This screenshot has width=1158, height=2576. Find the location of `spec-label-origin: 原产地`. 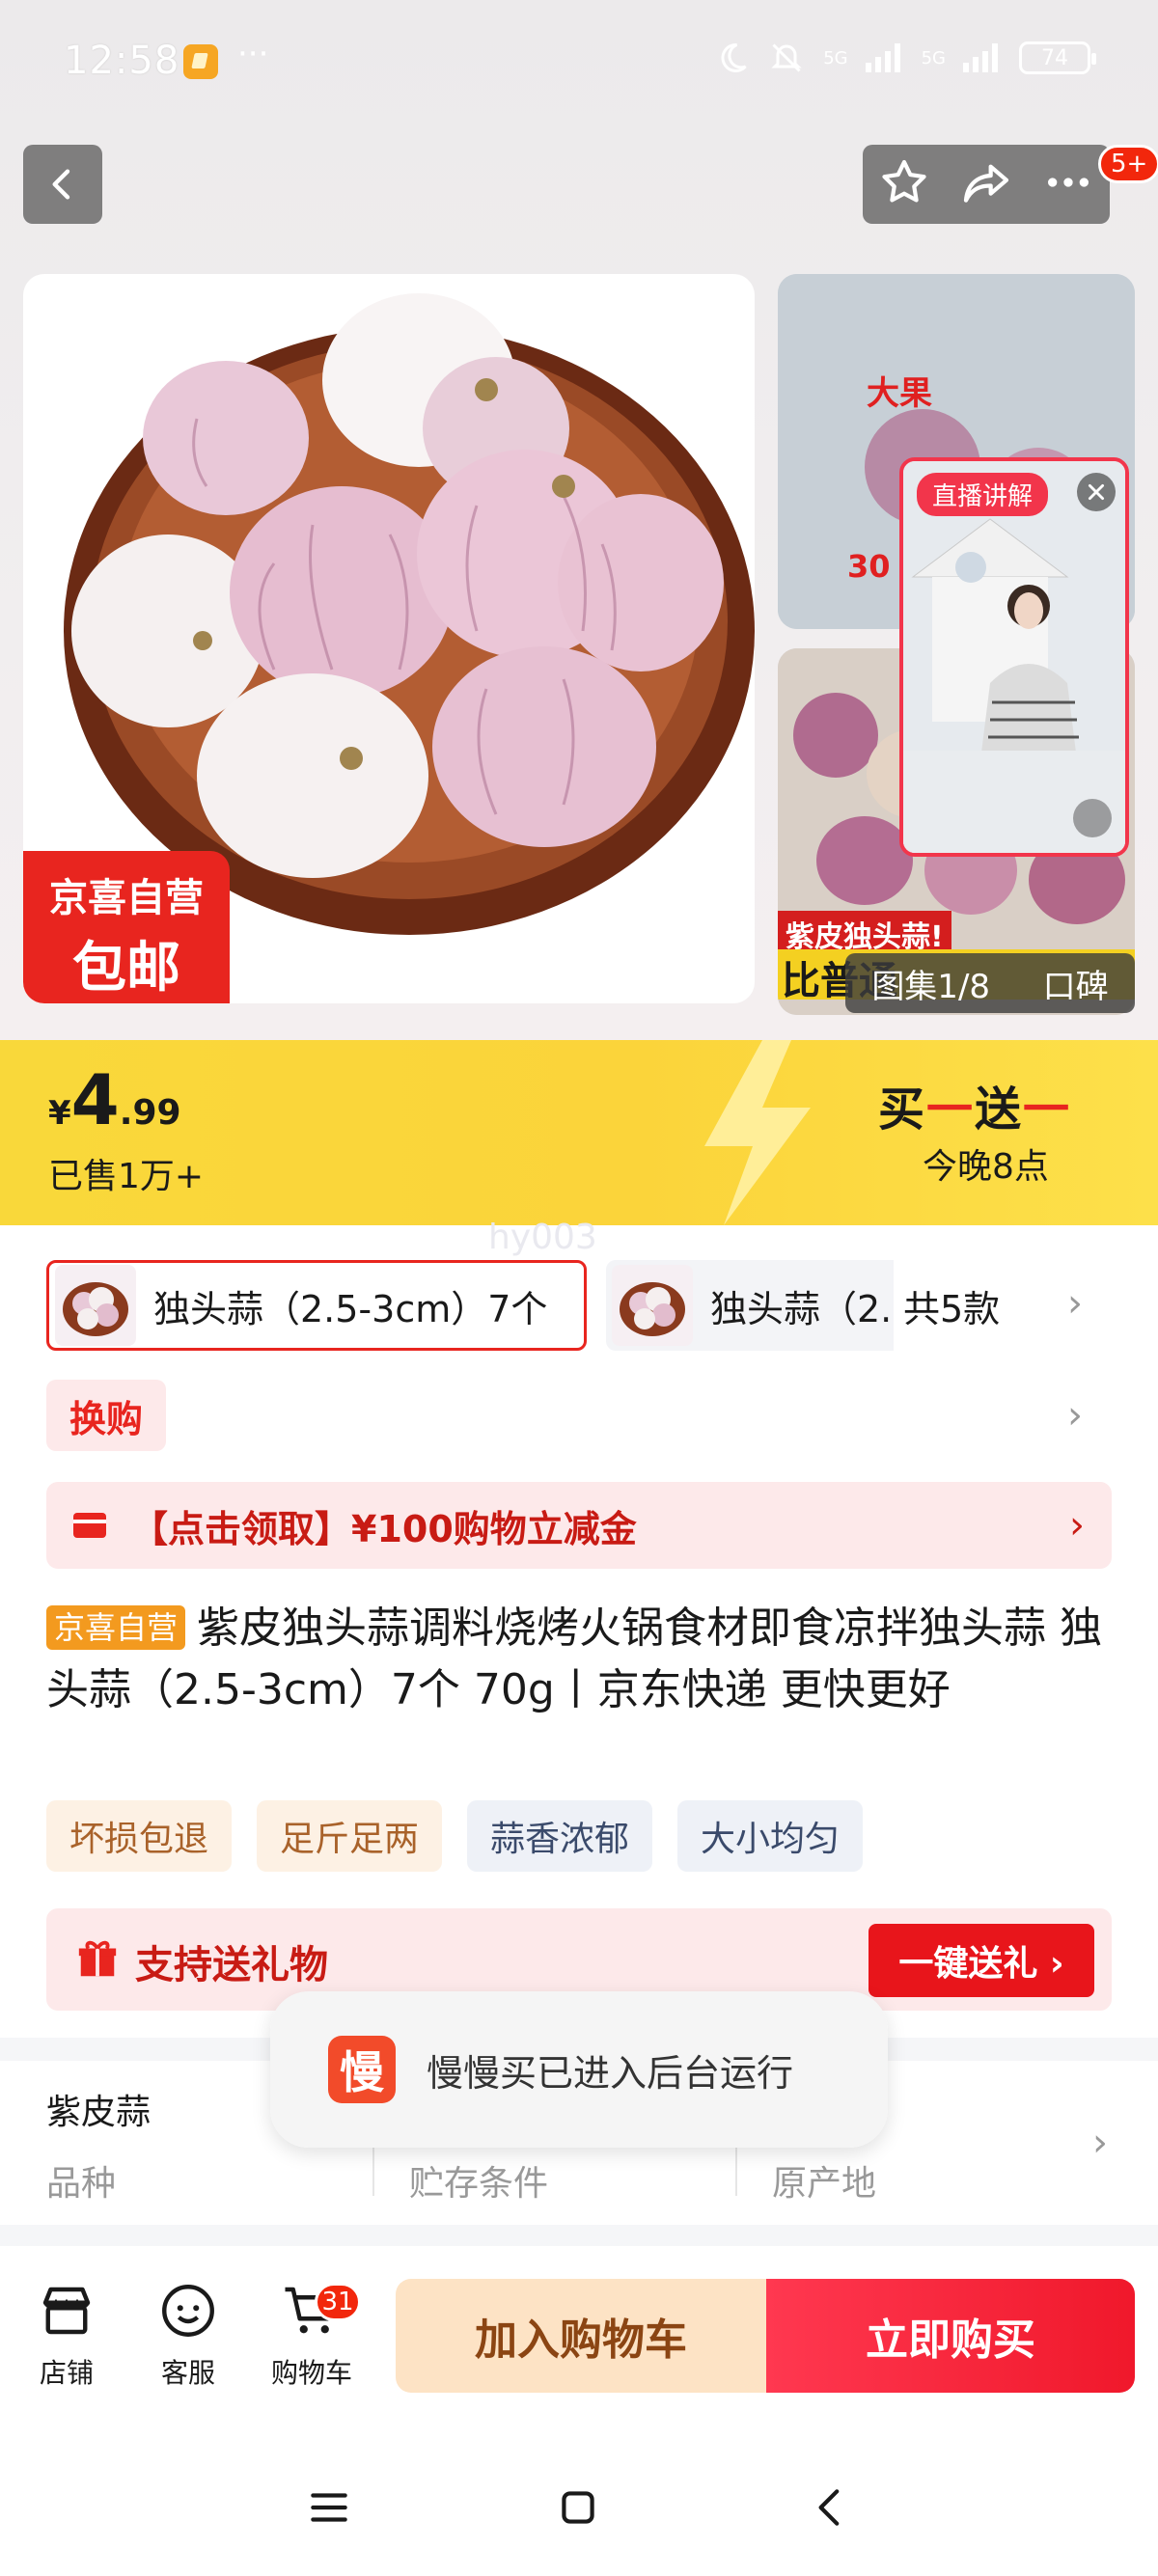

spec-label-origin: 原产地 is located at coordinates (824, 2184).